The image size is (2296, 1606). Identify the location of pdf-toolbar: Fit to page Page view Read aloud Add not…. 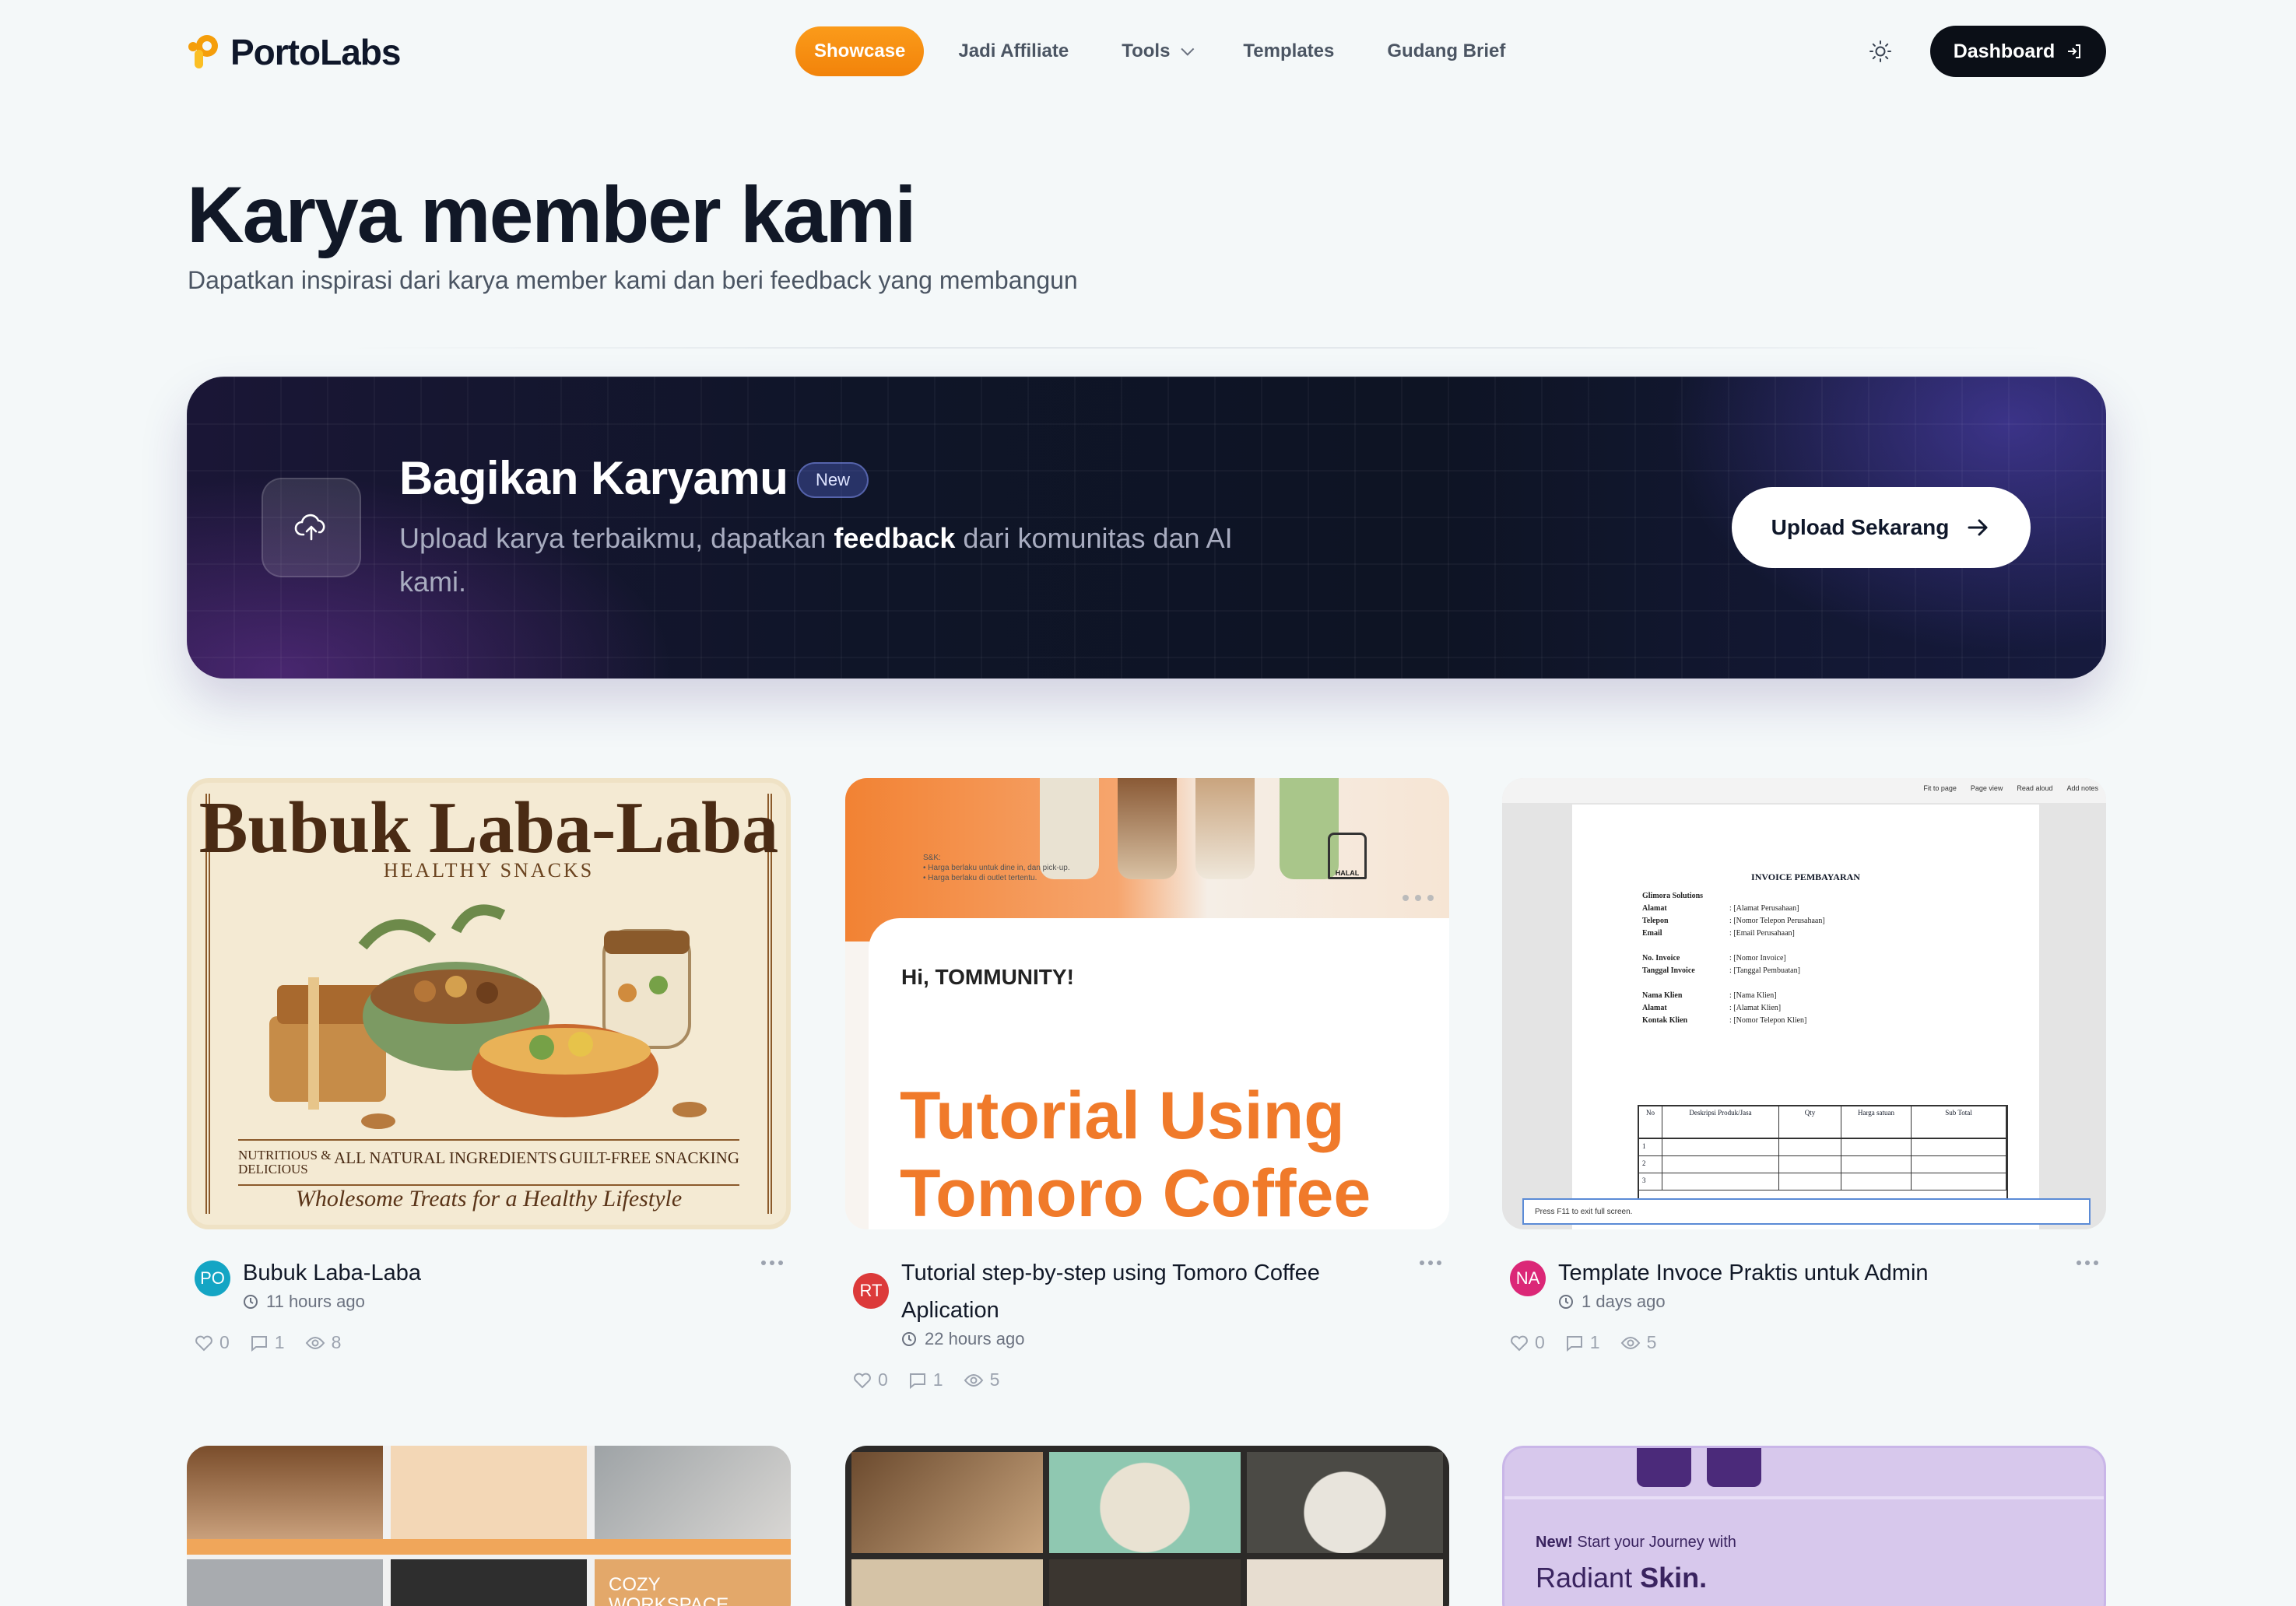
(1804, 791).